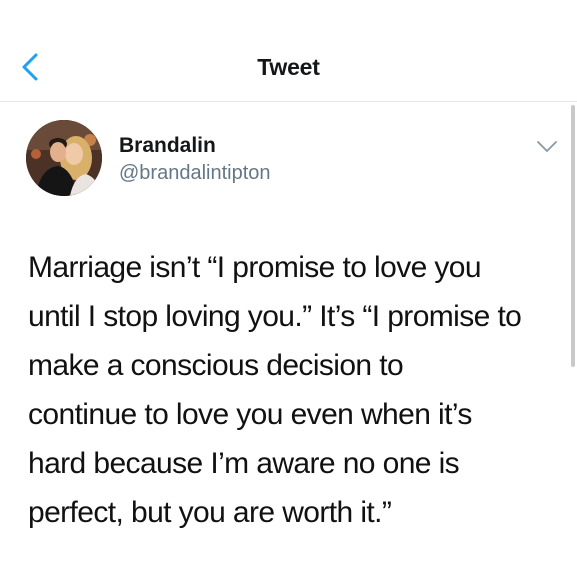 This screenshot has height=567, width=577. What do you see at coordinates (288, 67) in the screenshot?
I see `page-title: Tweet` at bounding box center [288, 67].